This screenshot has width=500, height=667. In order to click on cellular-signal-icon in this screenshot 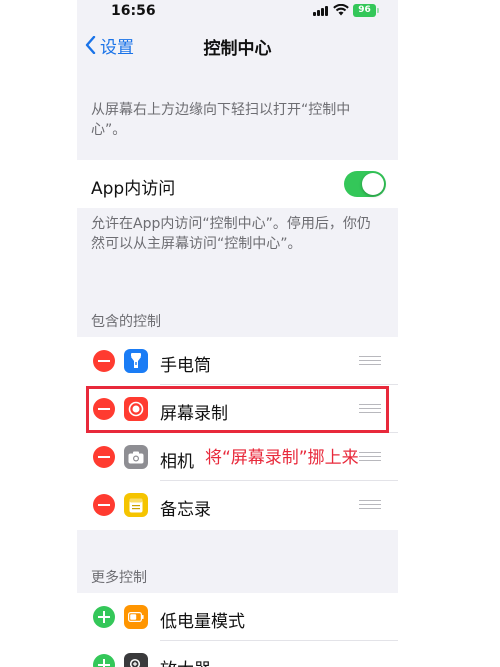, I will do `click(321, 11)`.